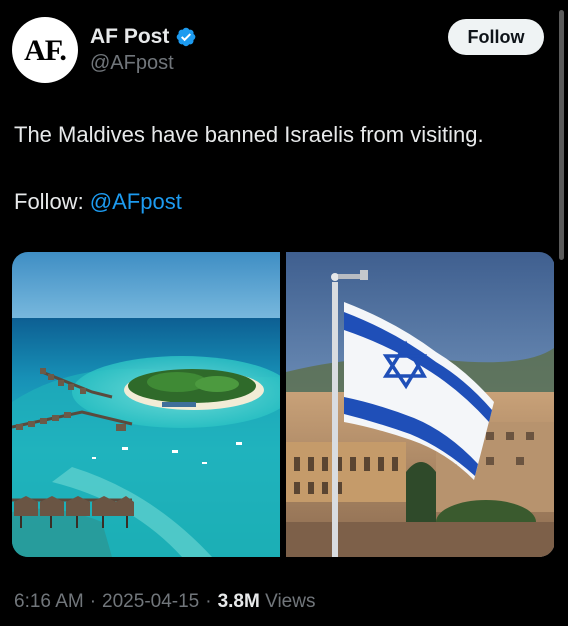  Describe the element at coordinates (186, 37) in the screenshot. I see `verified-badge-icon` at that location.